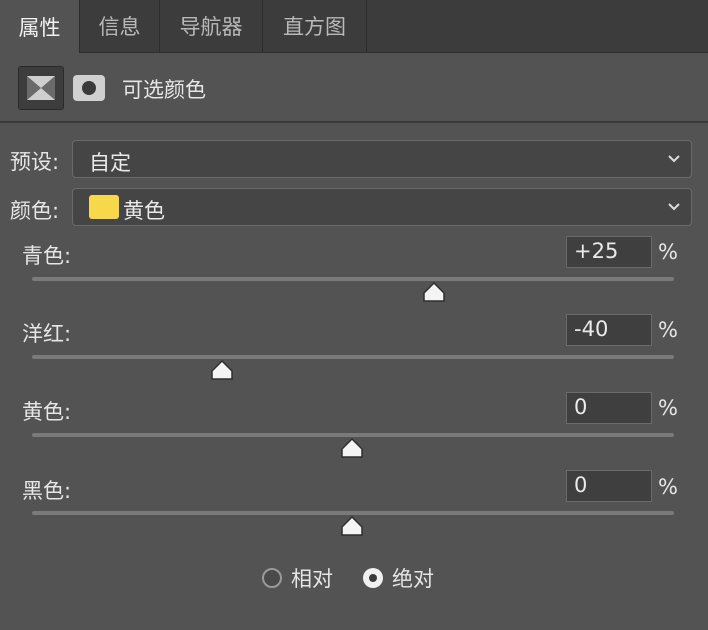 The width and height of the screenshot is (708, 630). Describe the element at coordinates (668, 408) in the screenshot. I see `yellow-unit: %` at that location.